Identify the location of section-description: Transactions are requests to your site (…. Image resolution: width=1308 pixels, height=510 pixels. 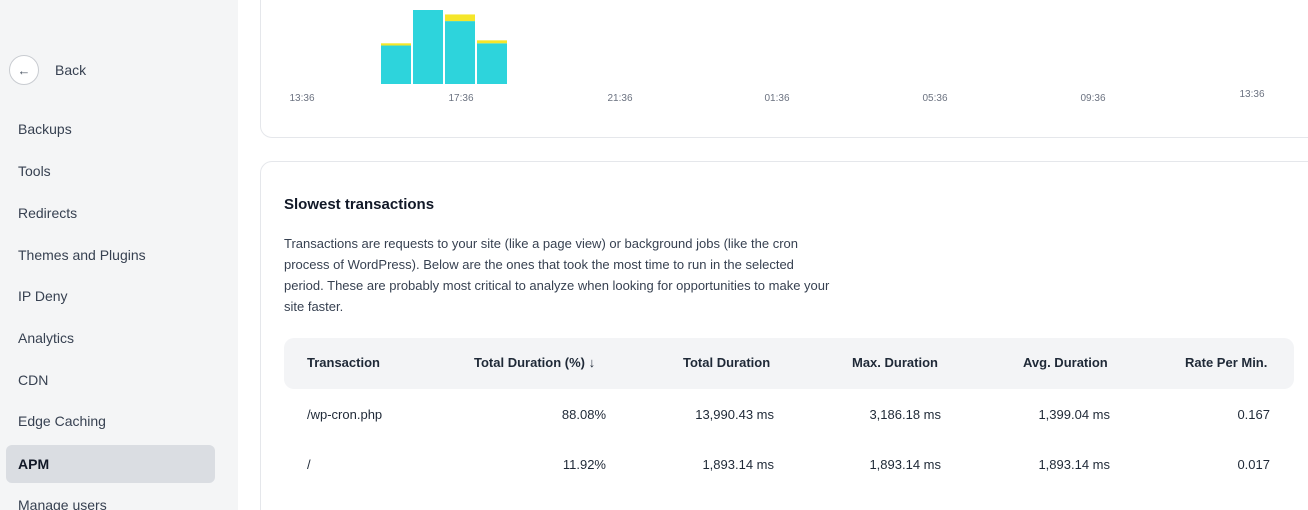
(557, 275).